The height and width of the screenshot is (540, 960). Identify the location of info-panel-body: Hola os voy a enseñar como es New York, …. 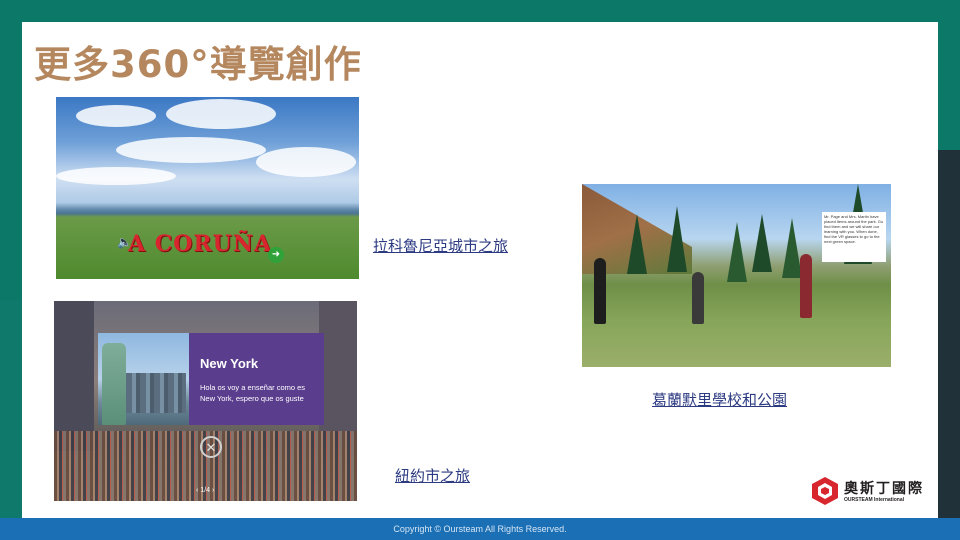
(253, 393).